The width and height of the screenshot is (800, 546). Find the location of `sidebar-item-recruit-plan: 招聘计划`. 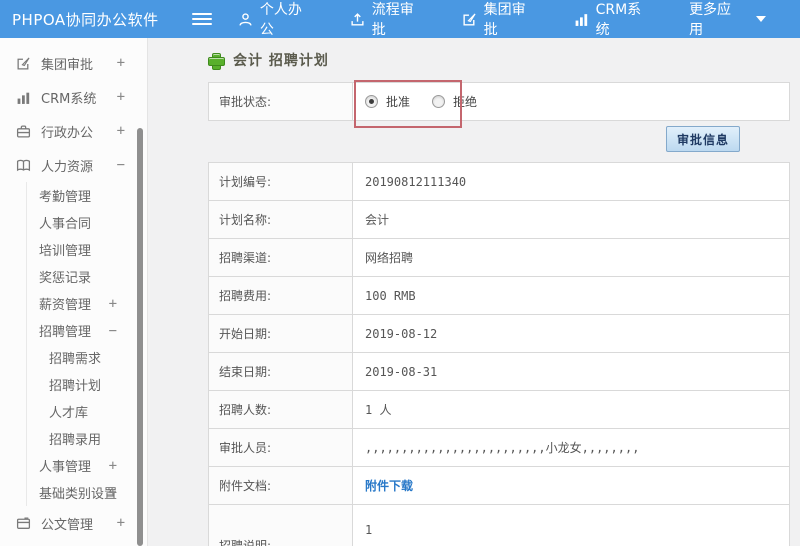

sidebar-item-recruit-plan: 招聘计划 is located at coordinates (86, 384).